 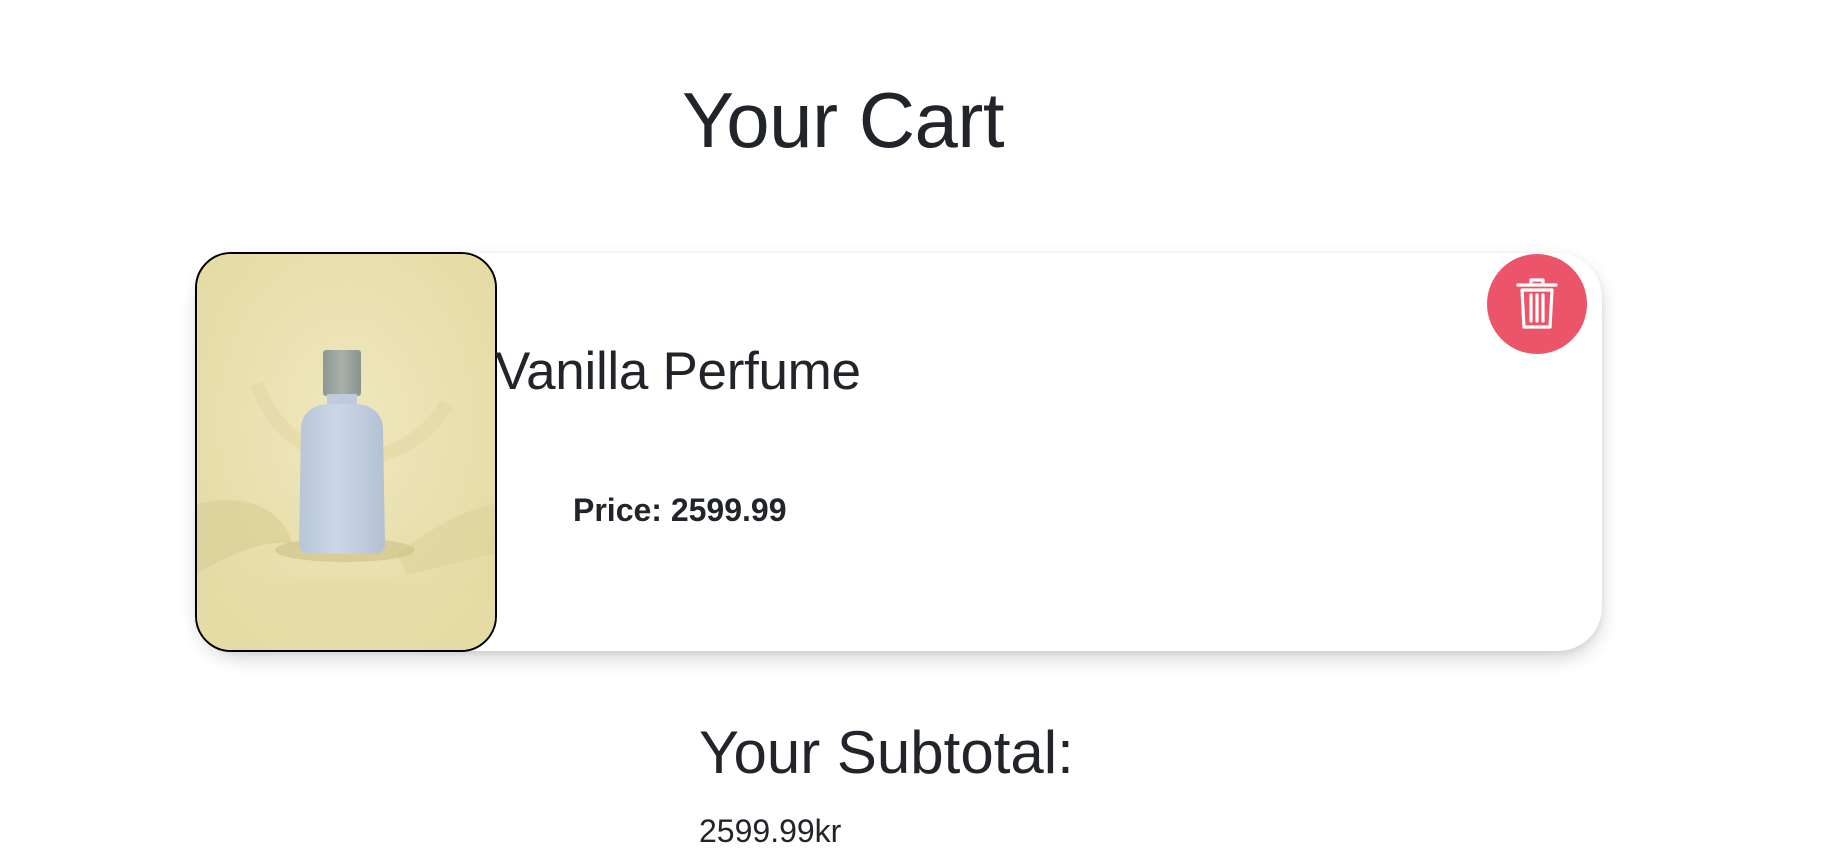 I want to click on product-image, so click(x=346, y=452).